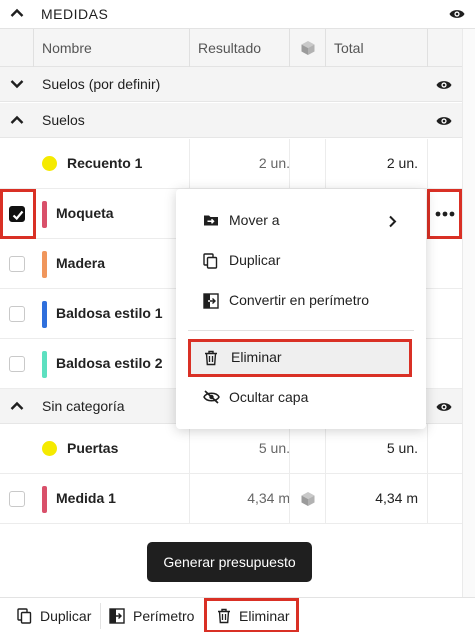 Image resolution: width=475 pixels, height=632 pixels. Describe the element at coordinates (274, 448) in the screenshot. I see `row-result: 5 un.` at that location.